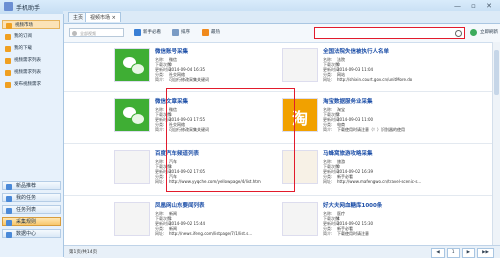  What do you see at coordinates (103, 17) in the screenshot?
I see `tab-video-market: 视频市场 ×` at bounding box center [103, 17].